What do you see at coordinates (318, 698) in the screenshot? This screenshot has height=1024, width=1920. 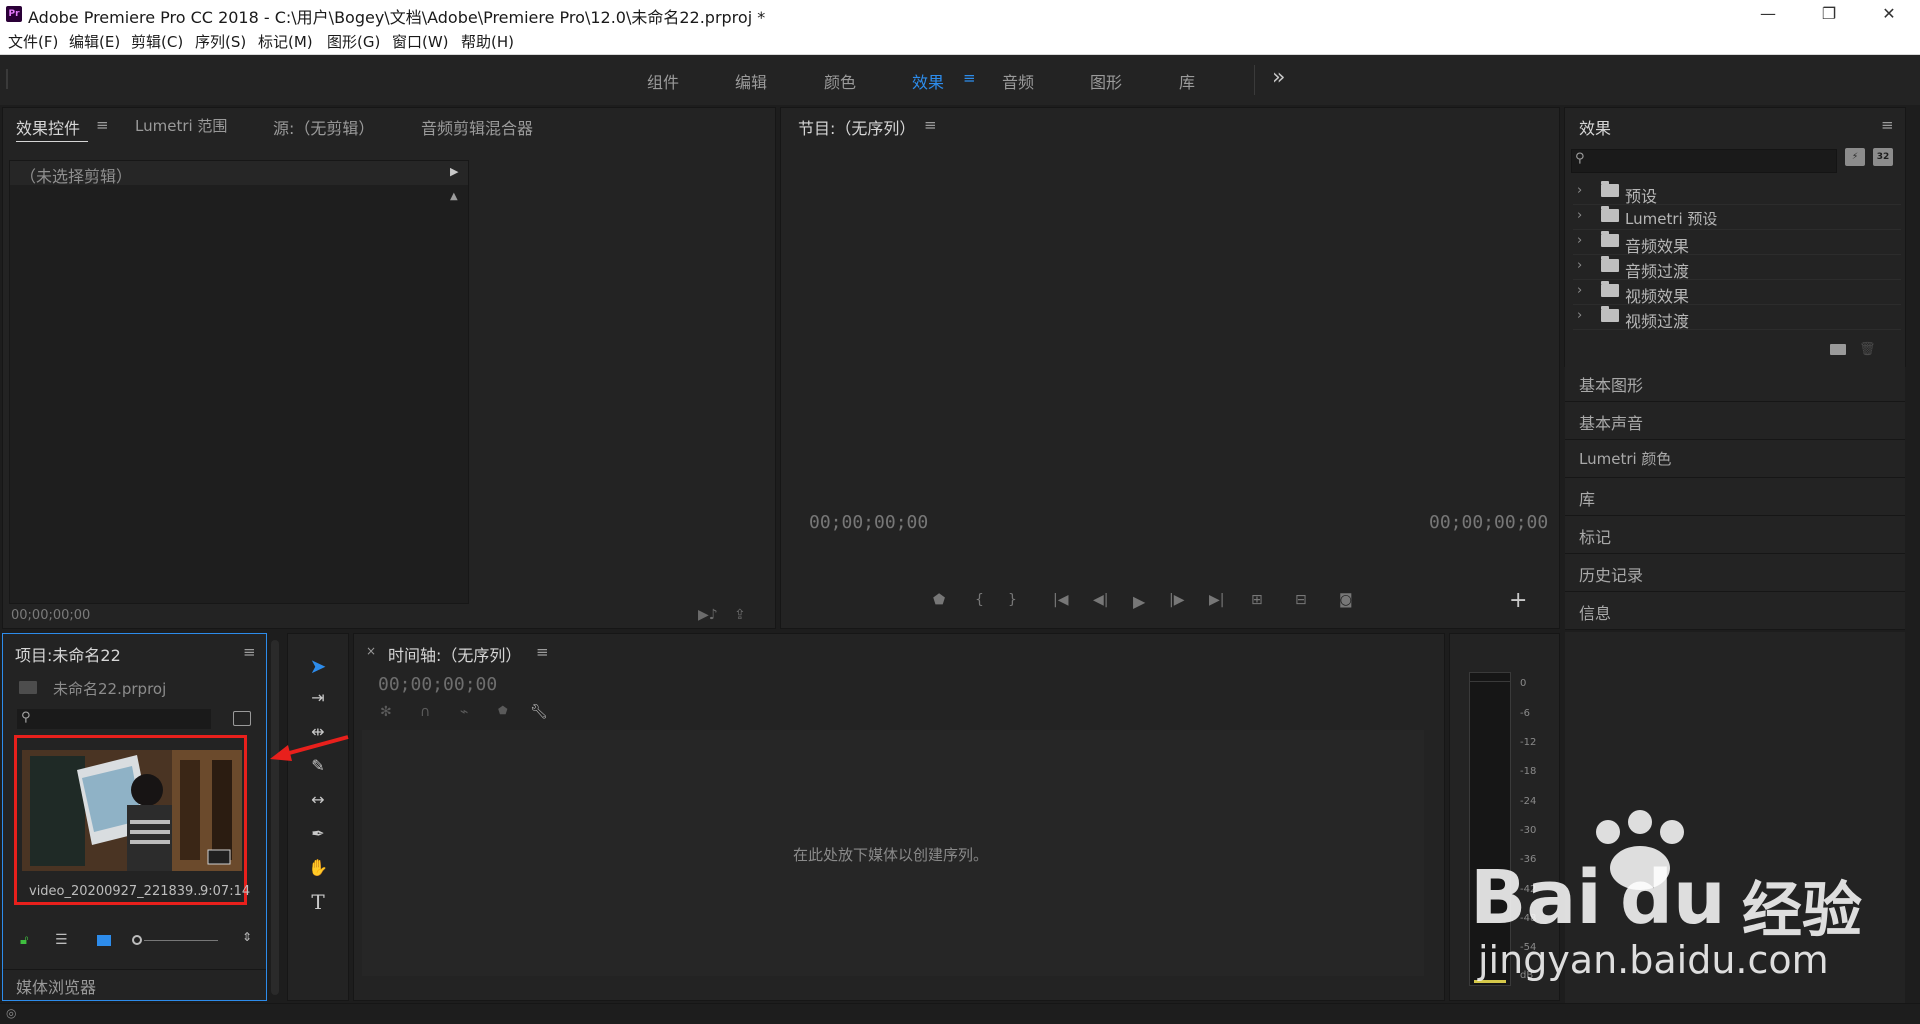 I see `track-select-tool-icon: ⇥` at bounding box center [318, 698].